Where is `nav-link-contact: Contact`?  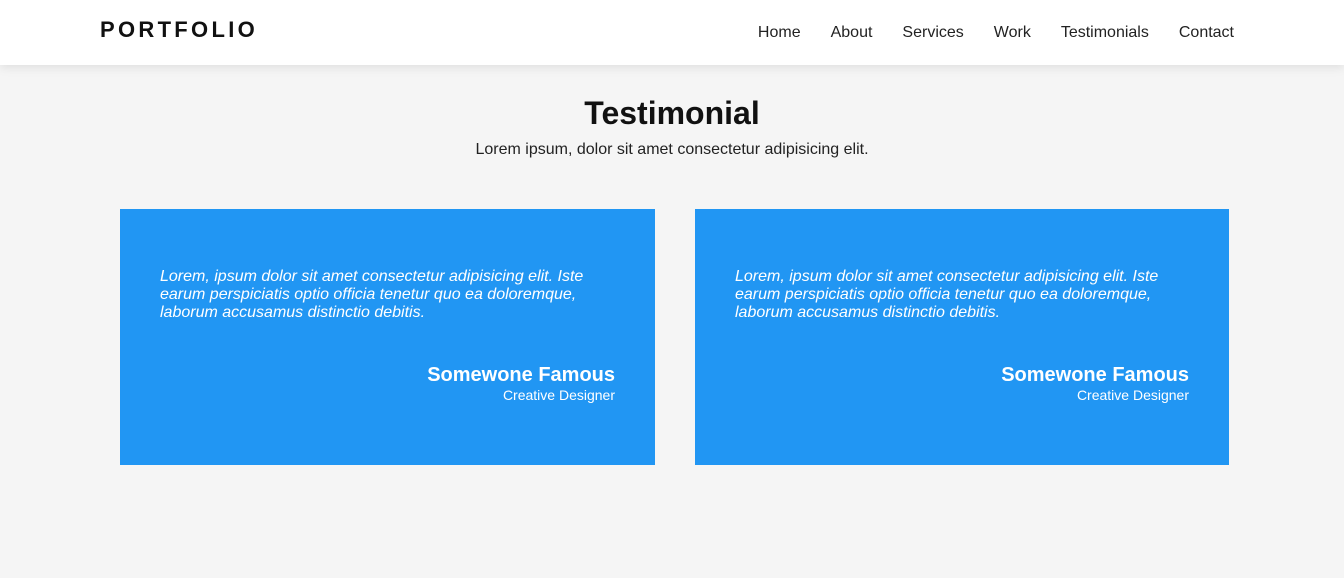
nav-link-contact: Contact is located at coordinates (1206, 33).